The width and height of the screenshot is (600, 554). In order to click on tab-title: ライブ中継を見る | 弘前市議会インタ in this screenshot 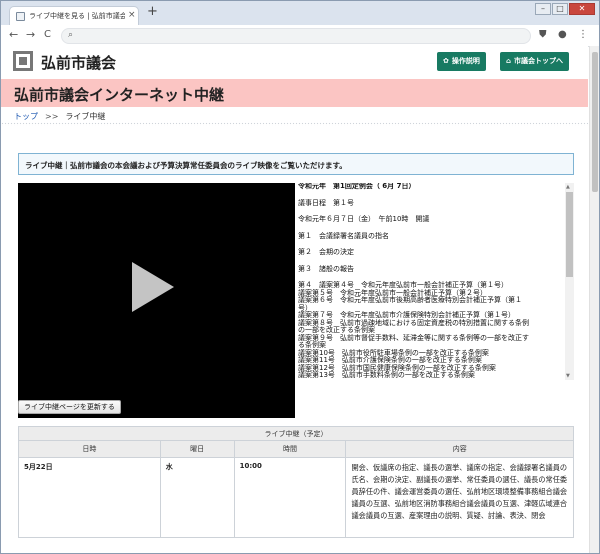, I will do `click(77, 16)`.